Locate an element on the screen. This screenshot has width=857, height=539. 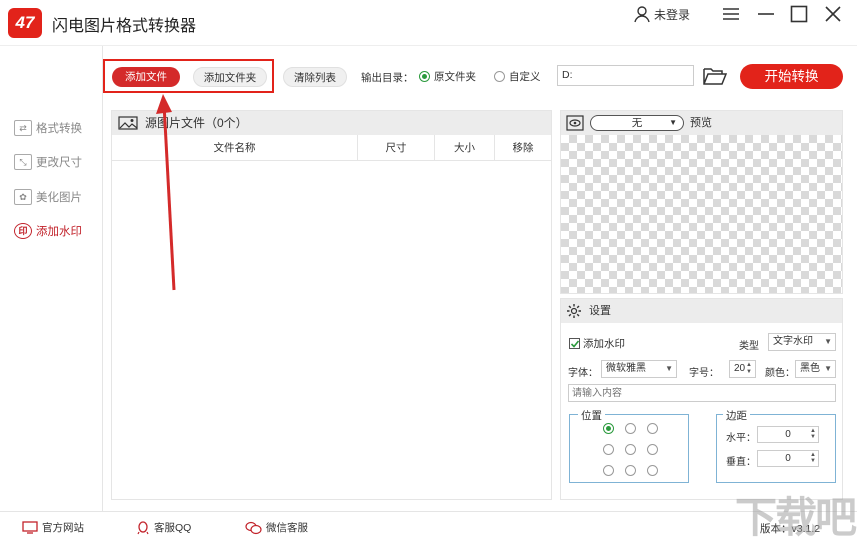
margin-group: 边距 水平： 0 ▲ ▼ 垂直： 0 ▲ ▼ is located at coordinates (776, 445).